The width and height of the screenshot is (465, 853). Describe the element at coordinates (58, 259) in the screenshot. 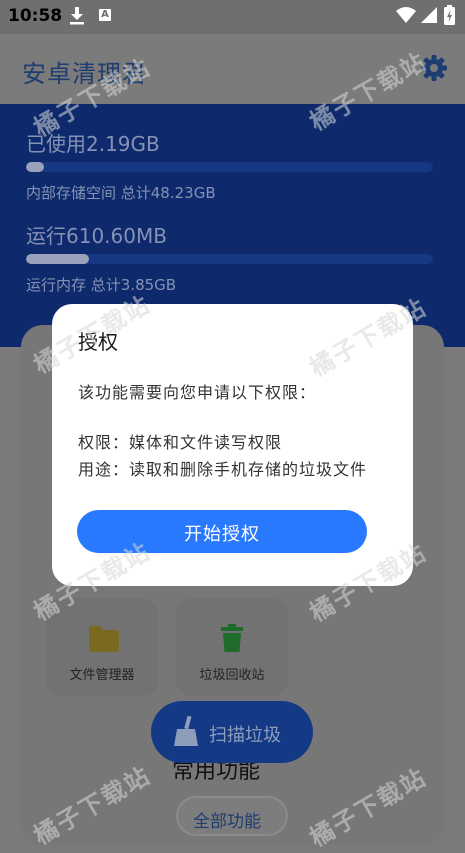

I see `ram-progress-fill` at that location.